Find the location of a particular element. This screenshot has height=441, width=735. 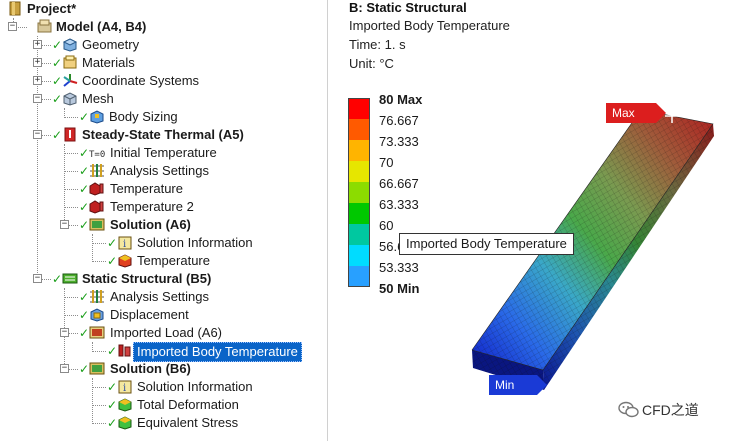

tree-node-solution-b6: − ✓ Solution (B6) is located at coordinates (164, 369).